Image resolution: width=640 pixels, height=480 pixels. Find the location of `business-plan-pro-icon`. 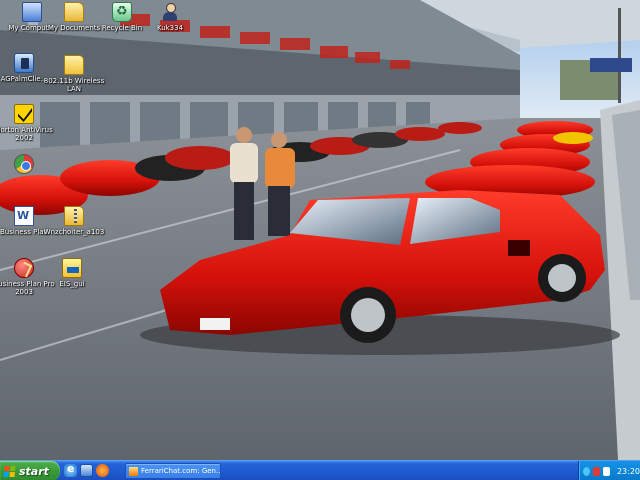

business-plan-pro-icon is located at coordinates (24, 268).